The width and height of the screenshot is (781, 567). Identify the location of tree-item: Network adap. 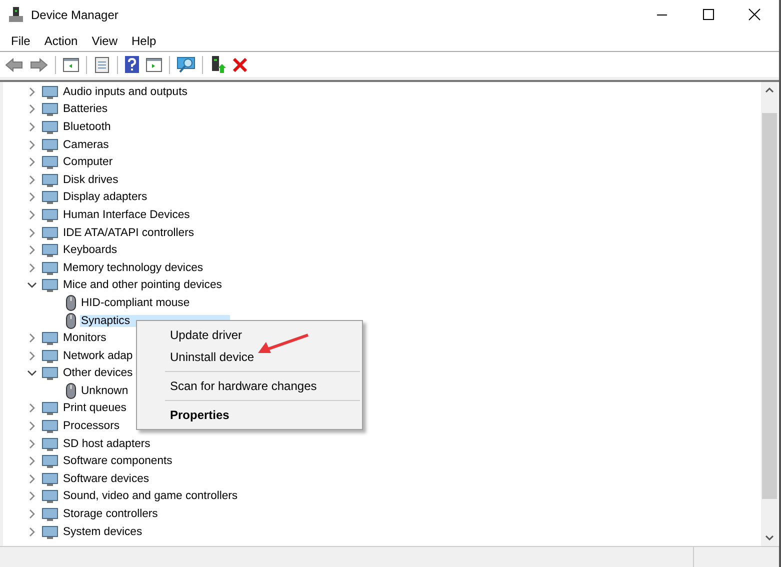
(98, 356).